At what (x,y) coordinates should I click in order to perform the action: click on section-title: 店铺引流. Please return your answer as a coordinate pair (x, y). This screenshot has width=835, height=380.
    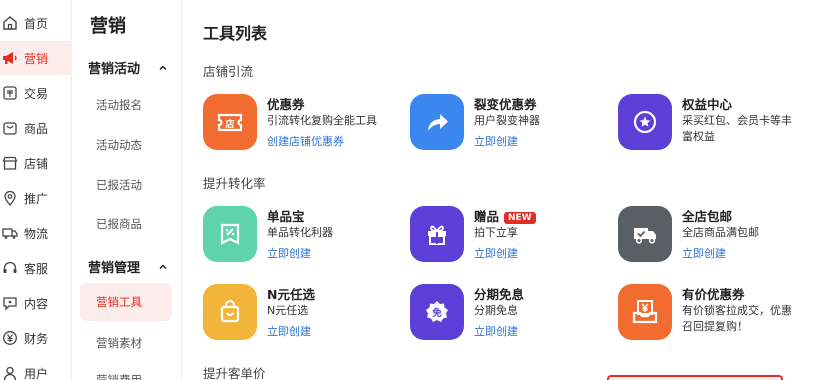
    Looking at the image, I should click on (228, 71).